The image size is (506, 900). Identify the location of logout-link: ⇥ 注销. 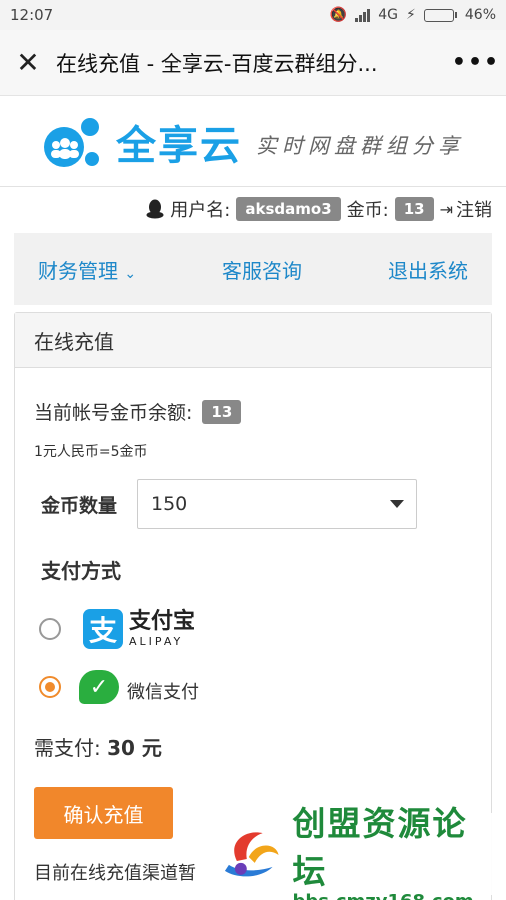
(466, 209).